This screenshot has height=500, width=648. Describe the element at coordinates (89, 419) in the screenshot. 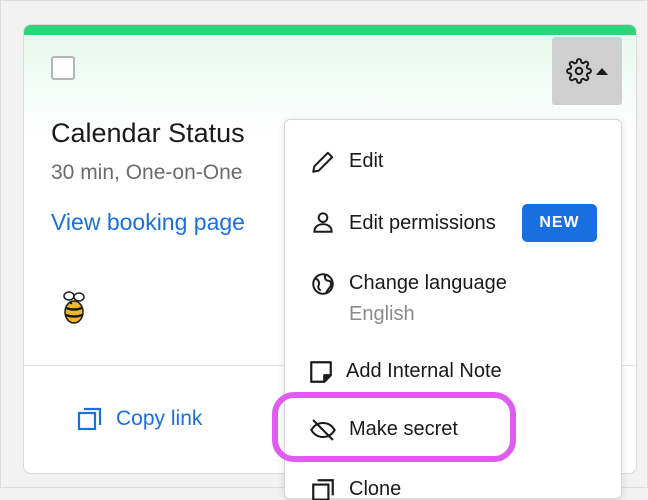

I see `copy-icon` at that location.